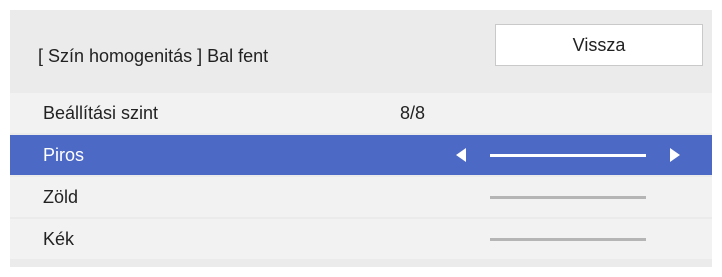  What do you see at coordinates (101, 113) in the screenshot?
I see `adjustment-level-label: Beállítási szint` at bounding box center [101, 113].